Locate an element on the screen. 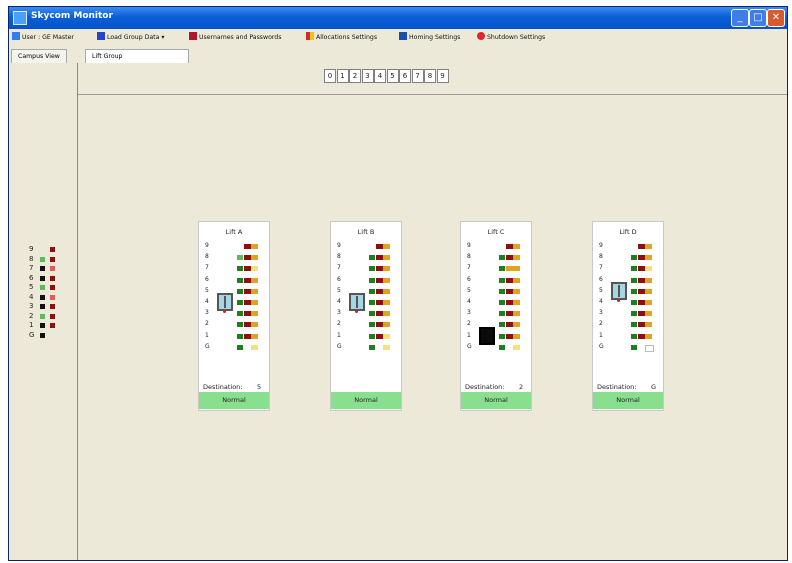  floor-button-9: 9 is located at coordinates (442, 76).